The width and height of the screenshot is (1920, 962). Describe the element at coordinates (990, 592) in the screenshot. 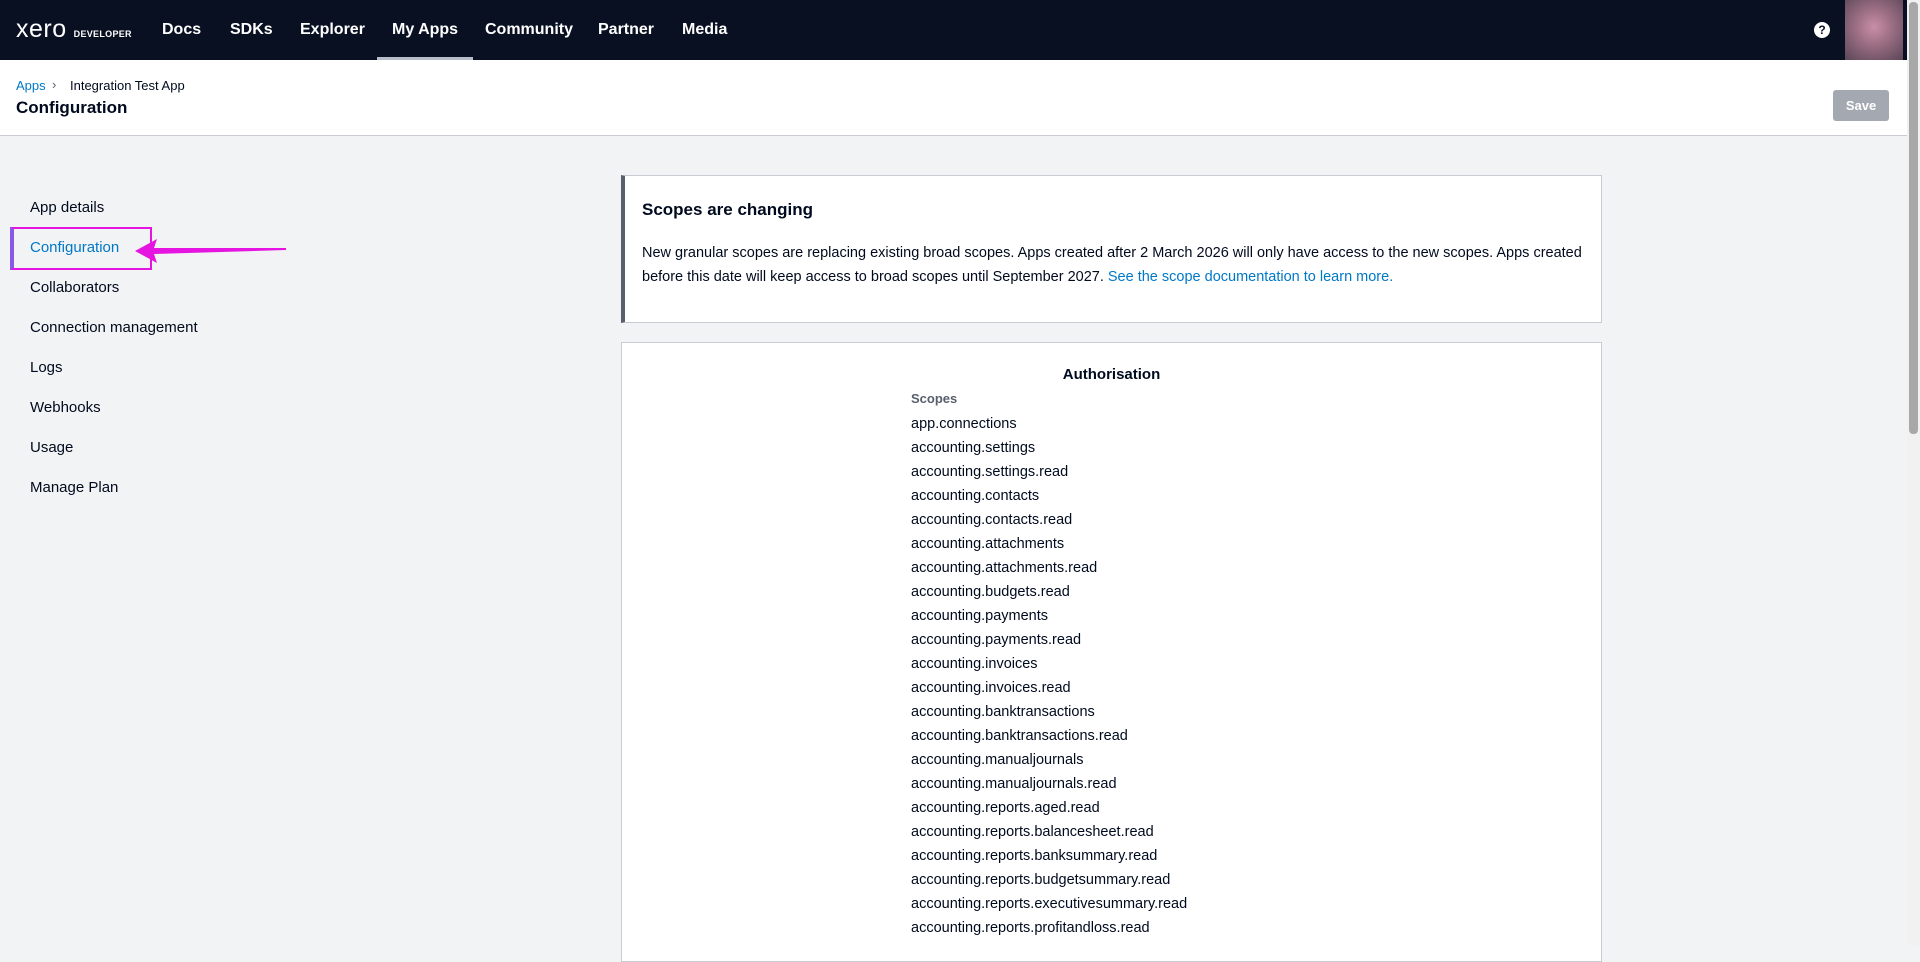

I see `scope-item: accounting.budgets.read` at that location.